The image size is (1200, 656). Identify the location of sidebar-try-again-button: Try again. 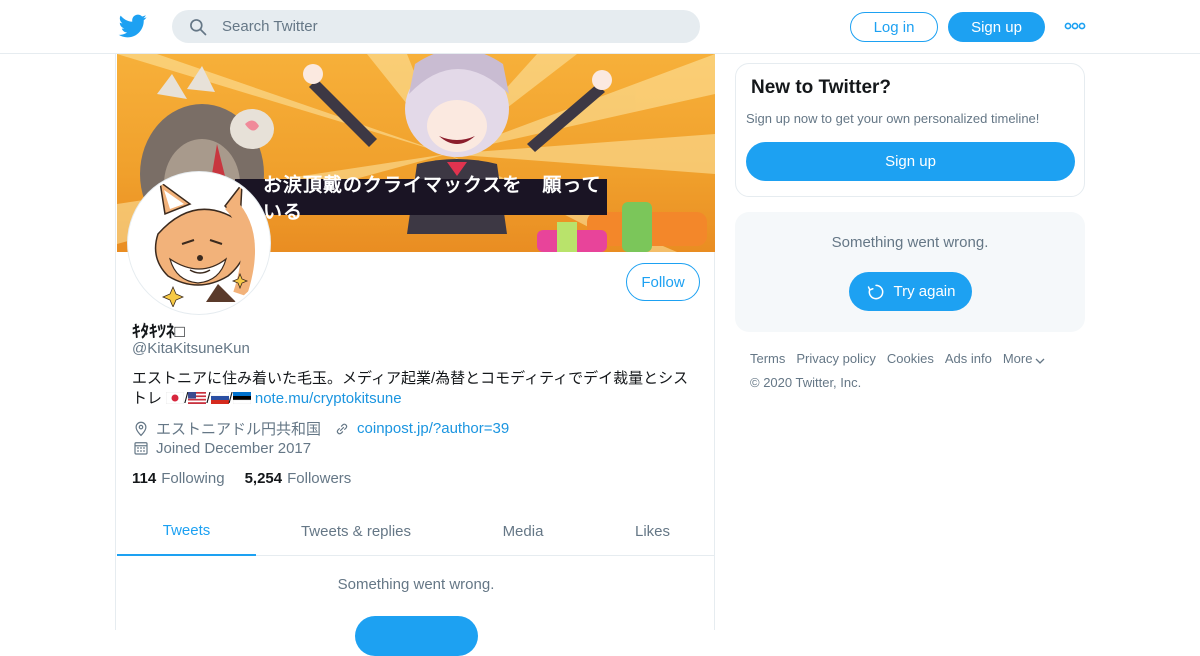
(910, 291).